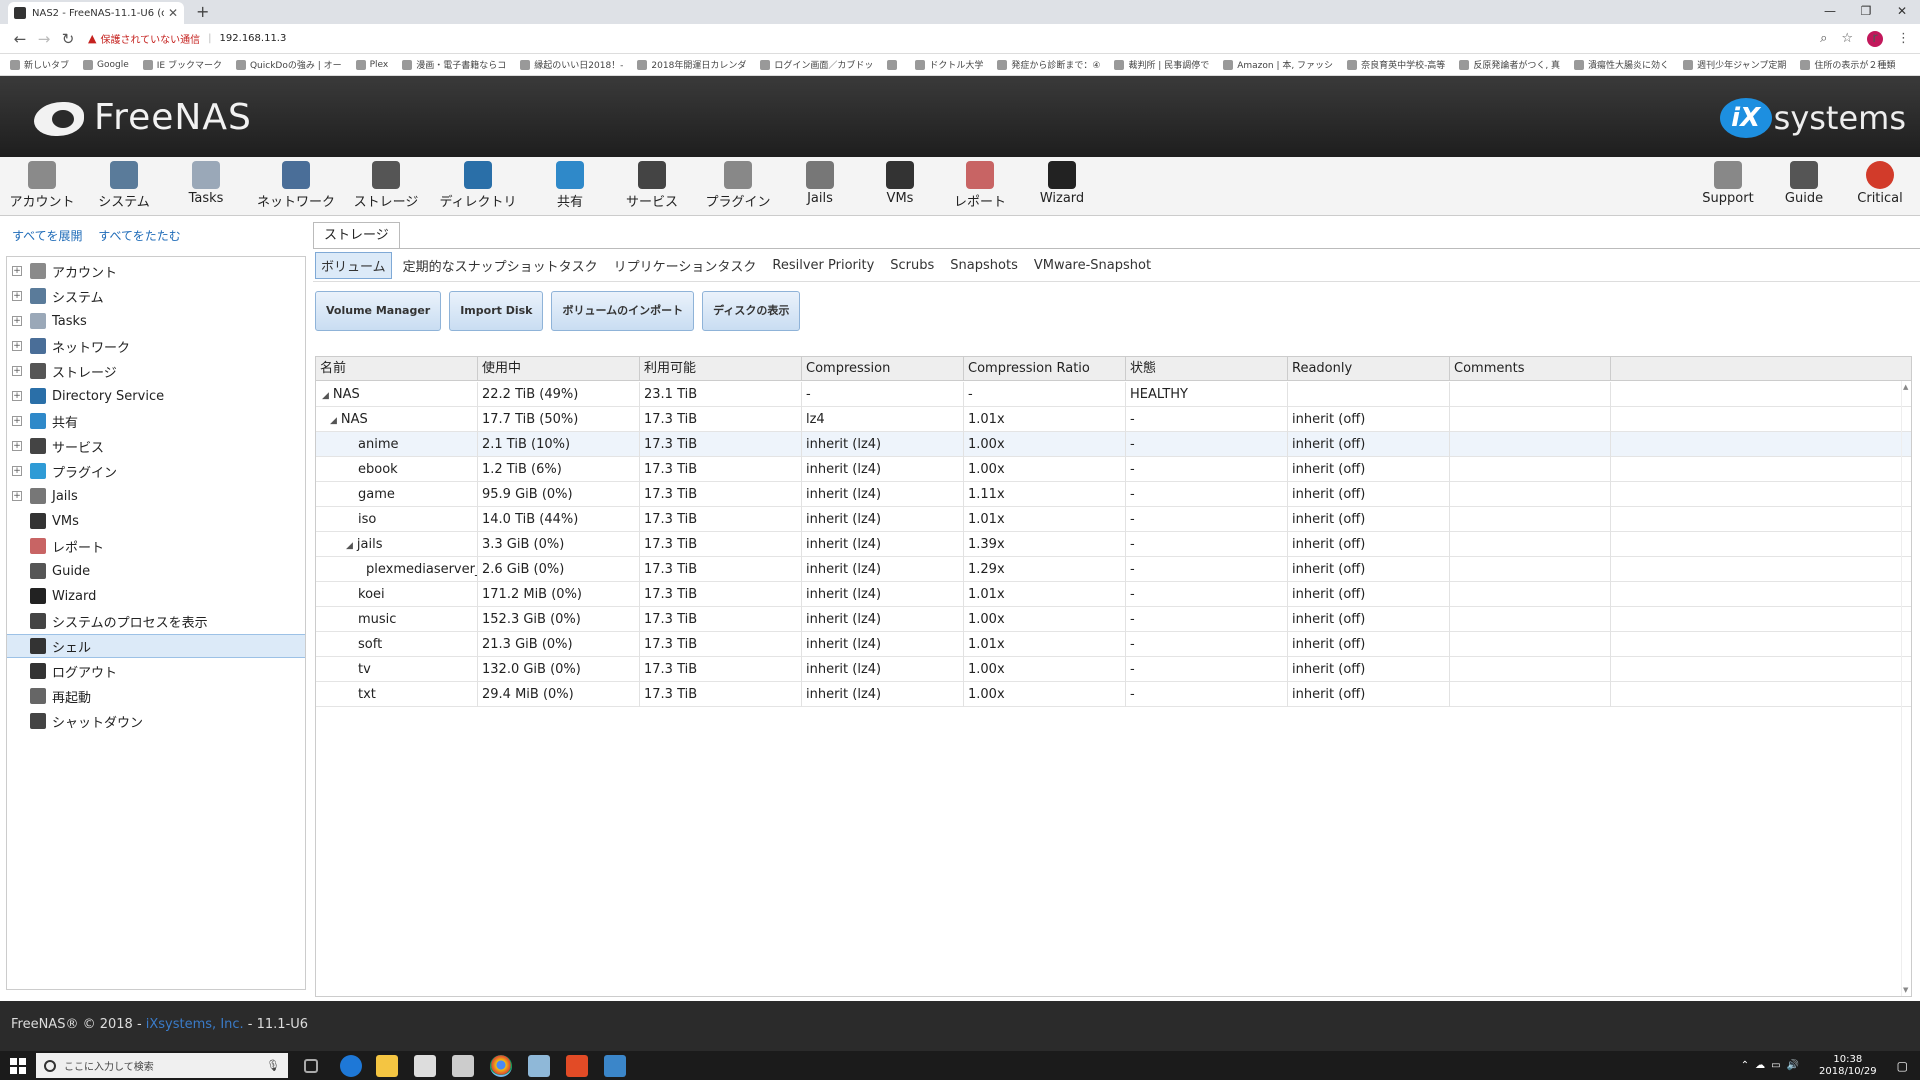  Describe the element at coordinates (156, 271) in the screenshot. I see `tree-item: + アカウント` at that location.